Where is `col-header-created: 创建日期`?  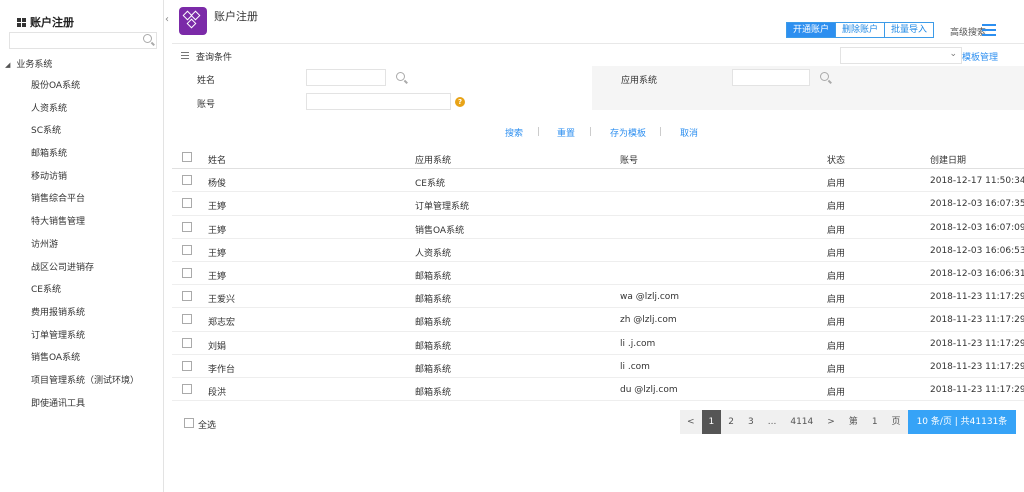 col-header-created: 创建日期 is located at coordinates (948, 159).